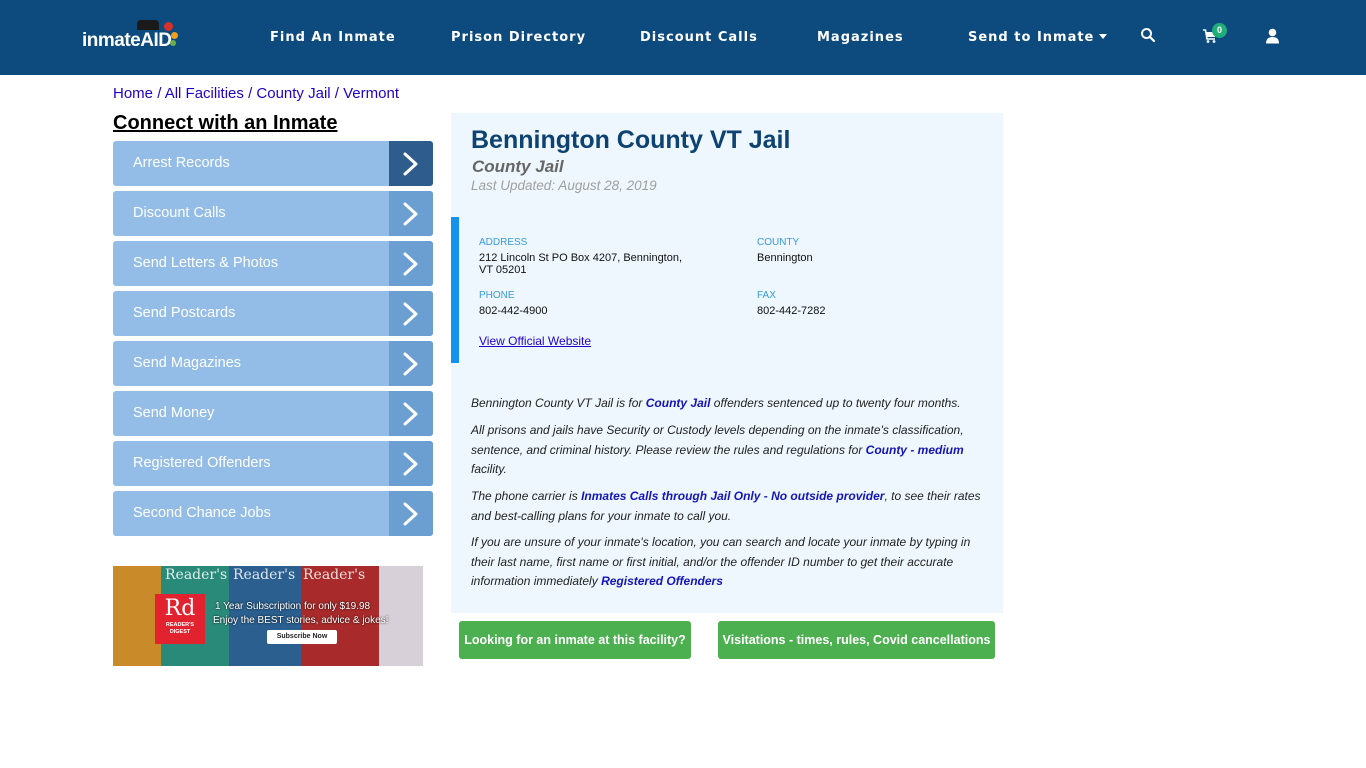 The height and width of the screenshot is (768, 1366). I want to click on sidebar-item-label: Send Magazines, so click(187, 363).